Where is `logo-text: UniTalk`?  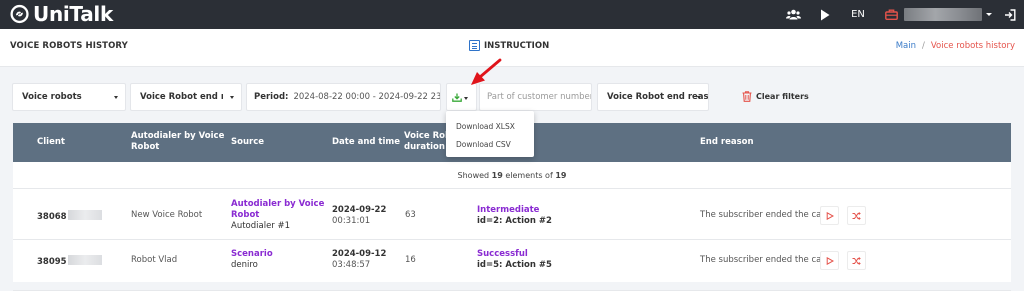 logo-text: UniTalk is located at coordinates (73, 14).